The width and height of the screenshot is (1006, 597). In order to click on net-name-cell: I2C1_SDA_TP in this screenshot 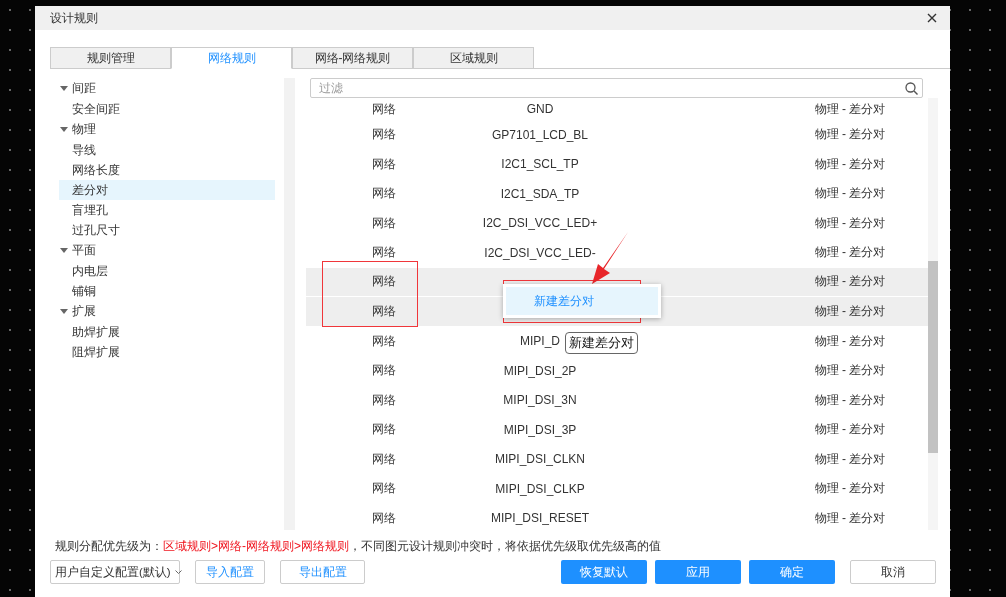, I will do `click(540, 193)`.